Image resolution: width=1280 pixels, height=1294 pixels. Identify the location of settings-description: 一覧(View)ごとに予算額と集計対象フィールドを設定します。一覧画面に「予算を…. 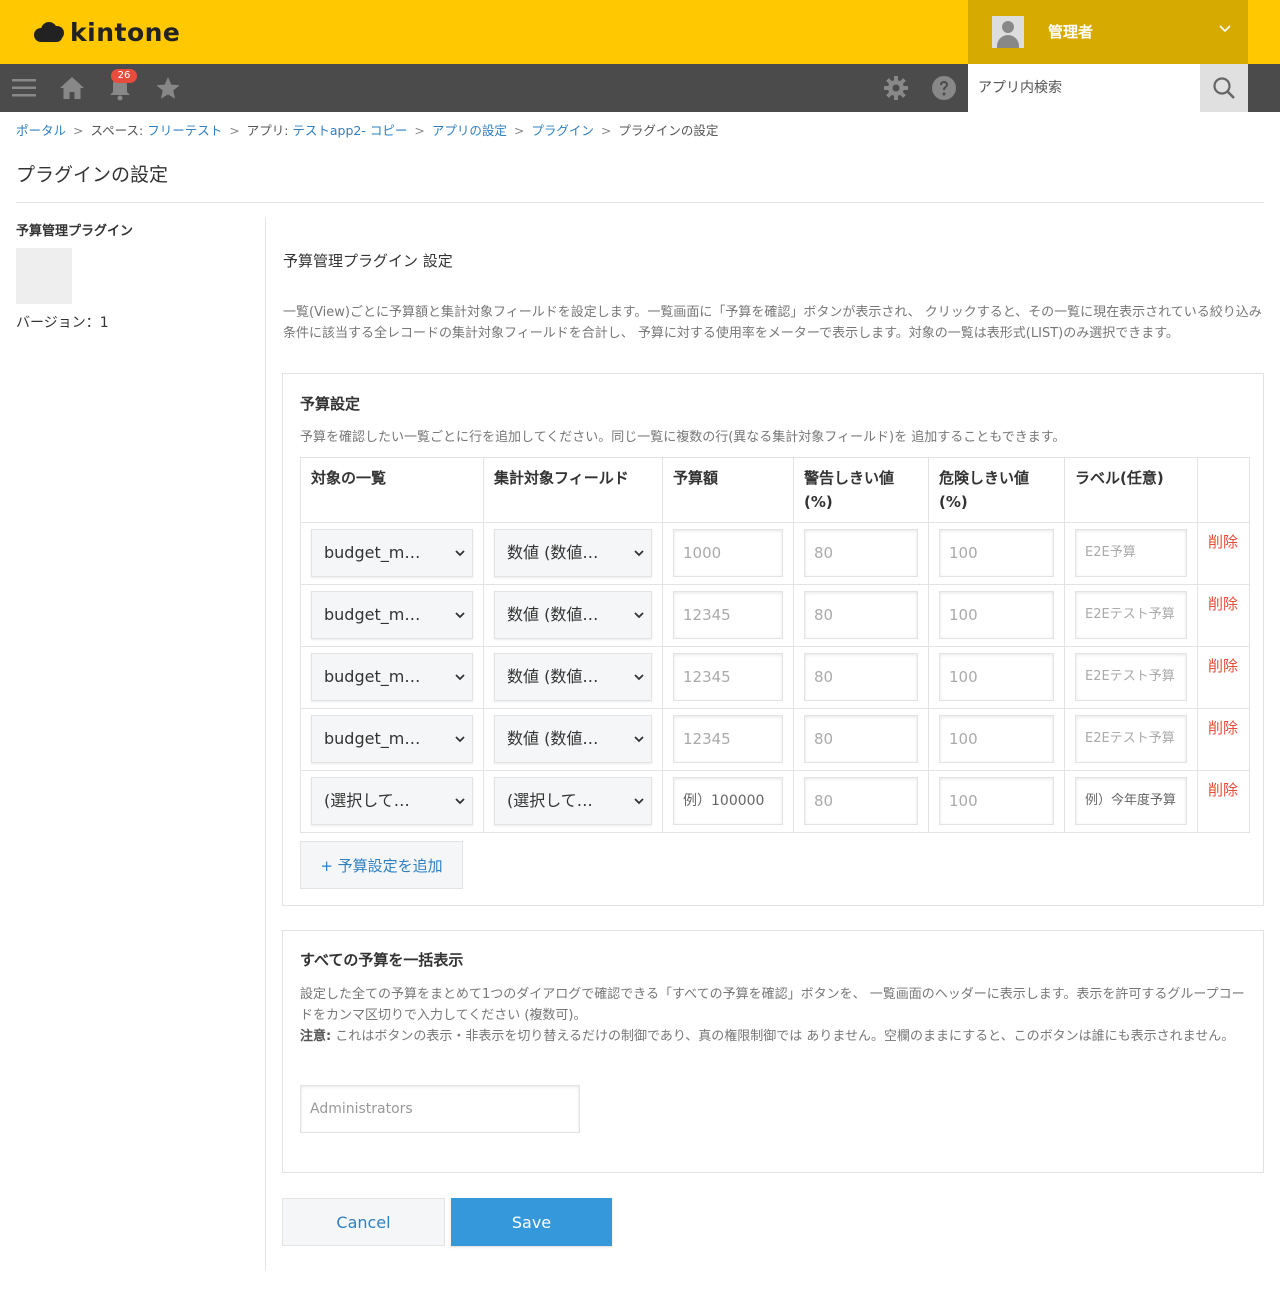
(772, 323).